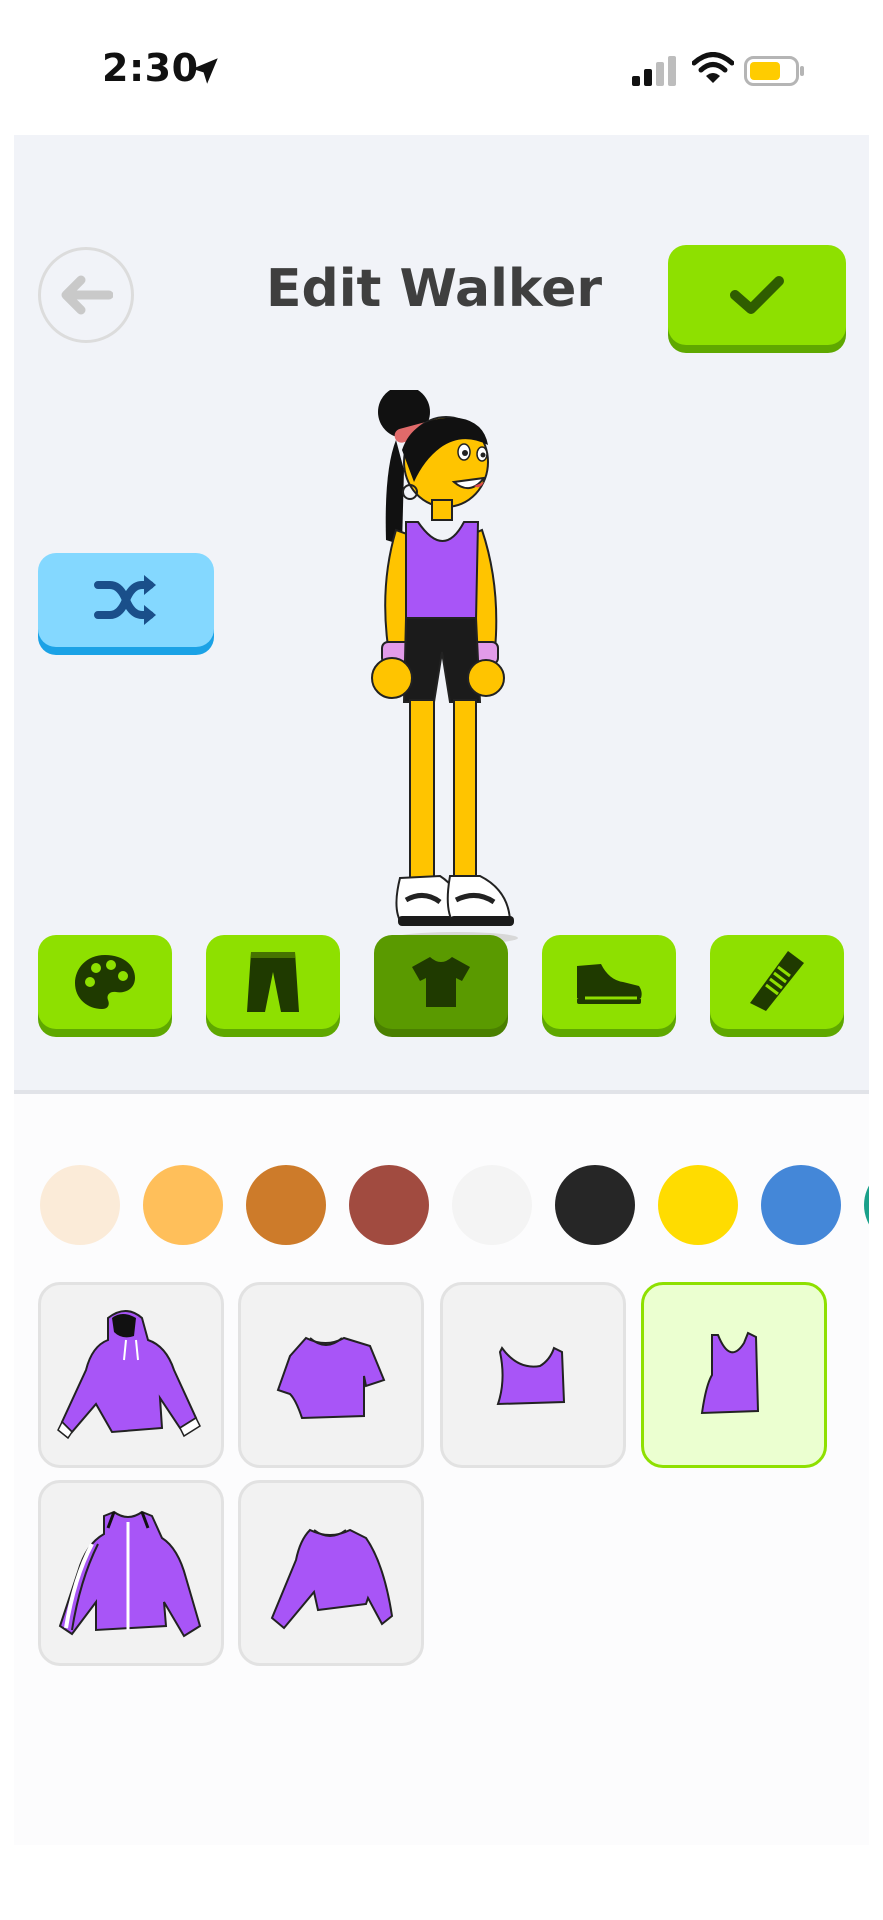 The width and height of the screenshot is (883, 1920). I want to click on tab-tops, so click(441, 982).